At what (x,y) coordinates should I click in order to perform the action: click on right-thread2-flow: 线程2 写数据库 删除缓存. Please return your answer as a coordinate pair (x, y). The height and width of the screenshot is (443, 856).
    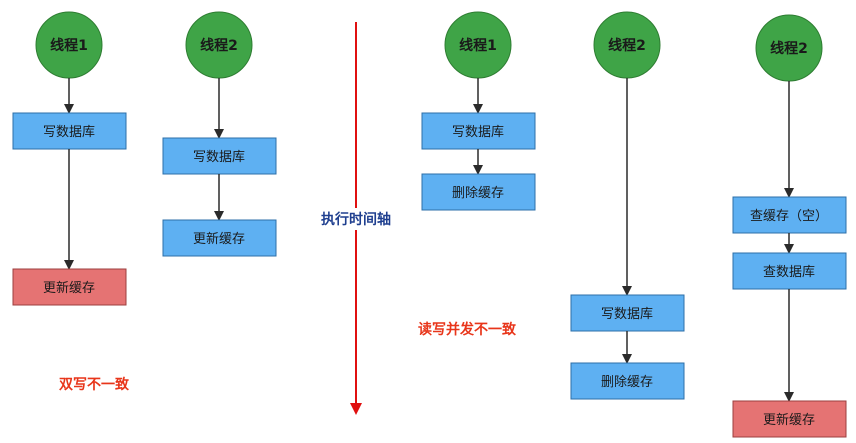
    Looking at the image, I should click on (627, 205).